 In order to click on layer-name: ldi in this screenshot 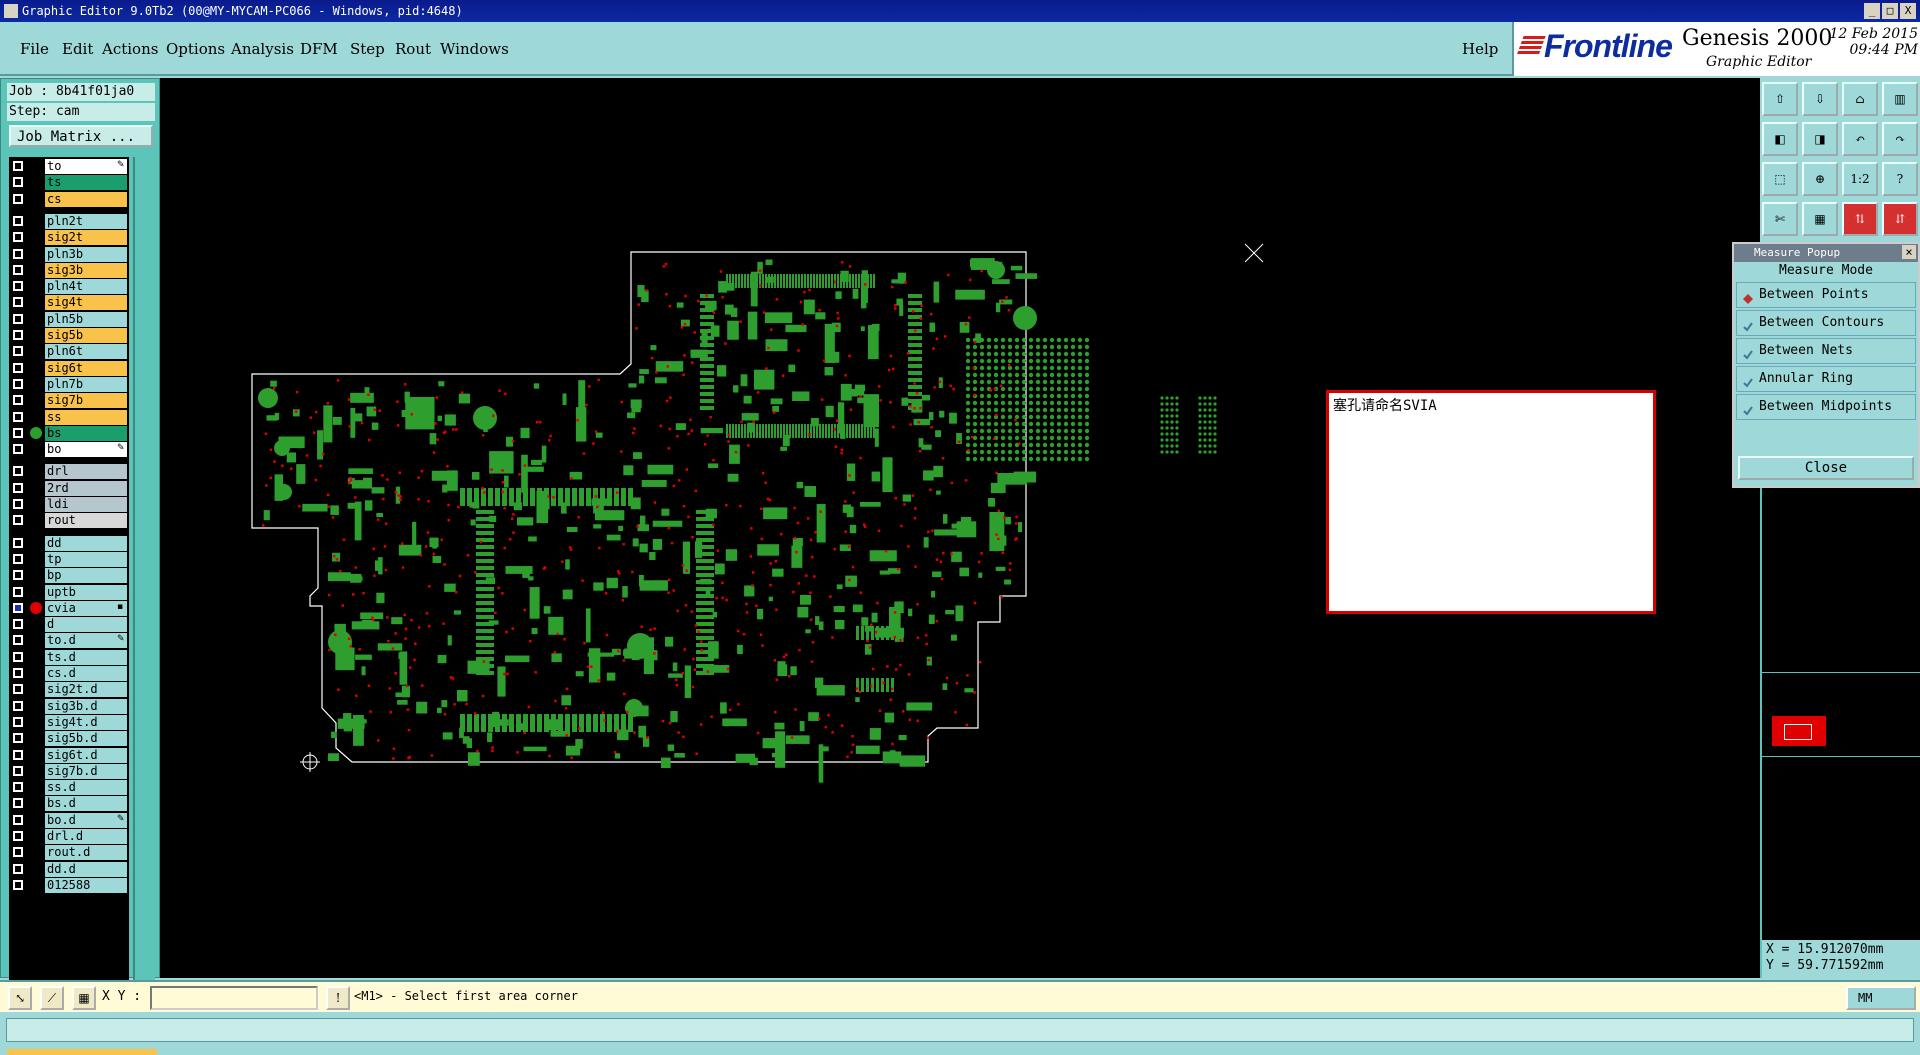, I will do `click(86, 504)`.